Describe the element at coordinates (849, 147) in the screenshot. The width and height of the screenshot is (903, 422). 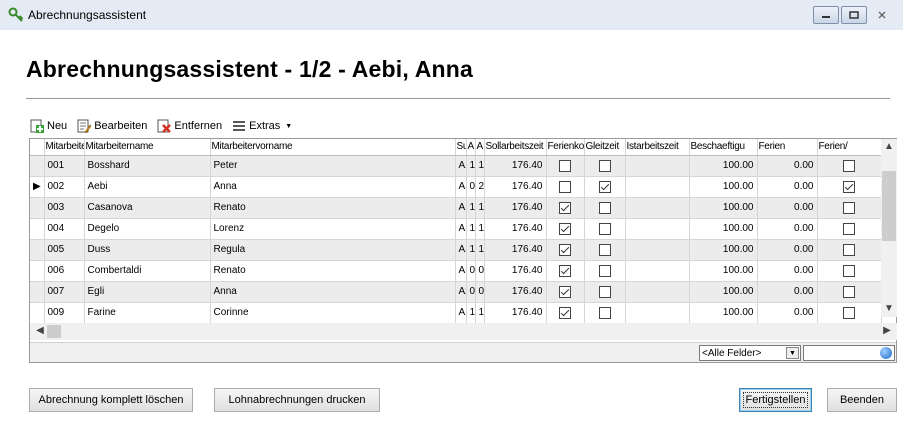
I see `column-header: Ferien/` at that location.